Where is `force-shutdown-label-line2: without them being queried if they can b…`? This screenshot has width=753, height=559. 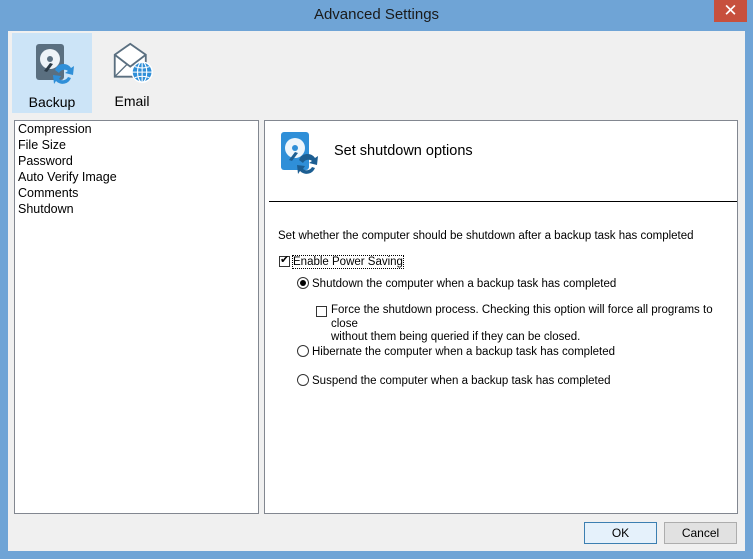
force-shutdown-label-line2: without them being queried if they can b… is located at coordinates (456, 337).